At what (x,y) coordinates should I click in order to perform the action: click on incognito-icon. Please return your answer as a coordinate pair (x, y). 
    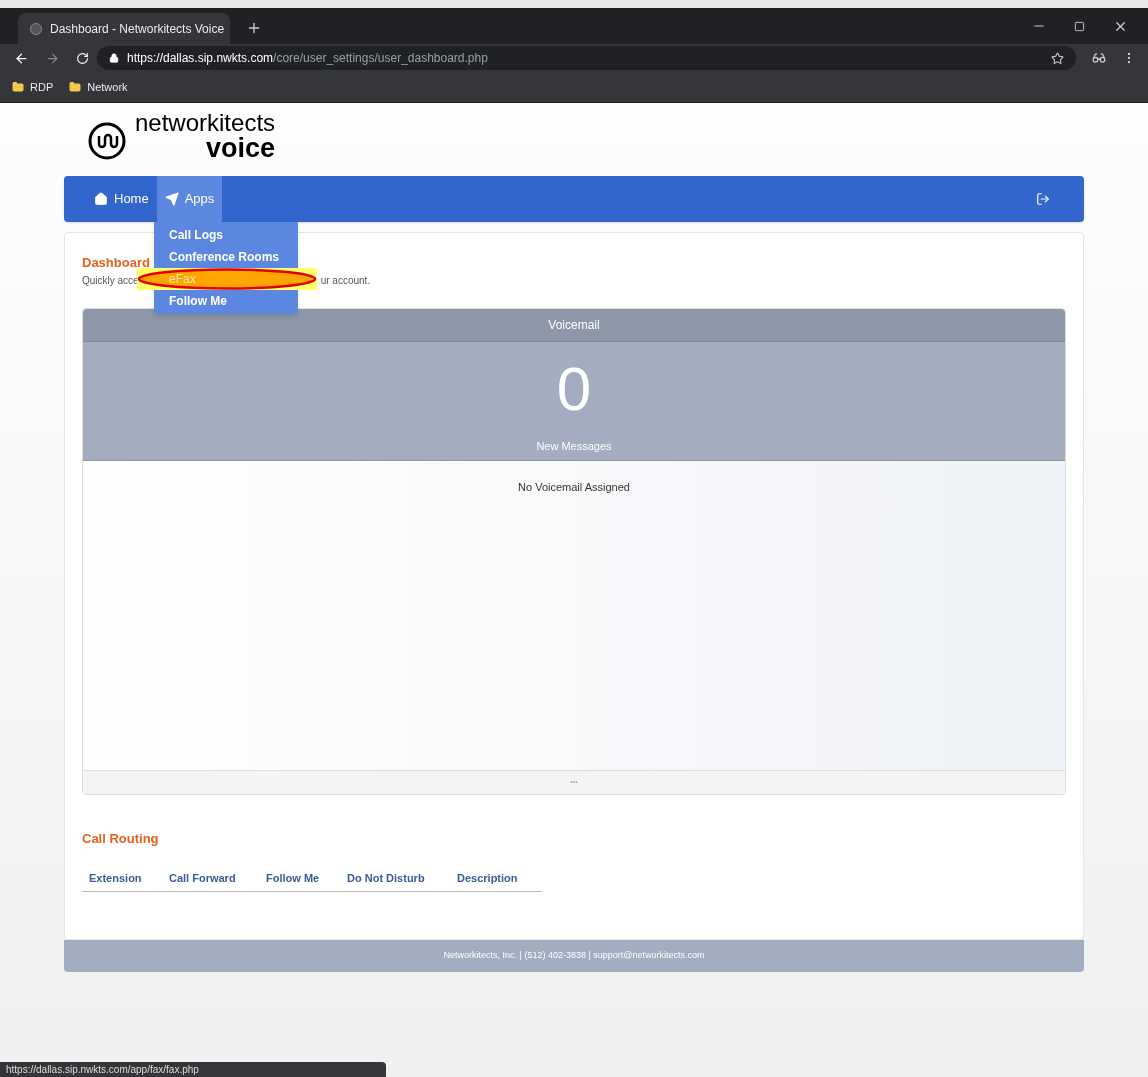
    Looking at the image, I should click on (1099, 58).